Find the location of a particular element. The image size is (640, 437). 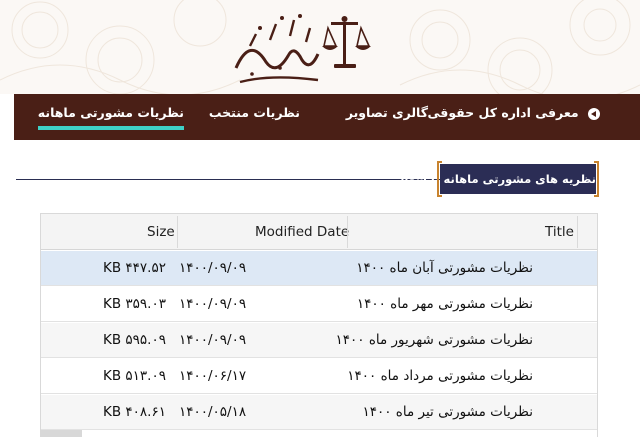

column-header-modified-date: Modified Date is located at coordinates (302, 232).